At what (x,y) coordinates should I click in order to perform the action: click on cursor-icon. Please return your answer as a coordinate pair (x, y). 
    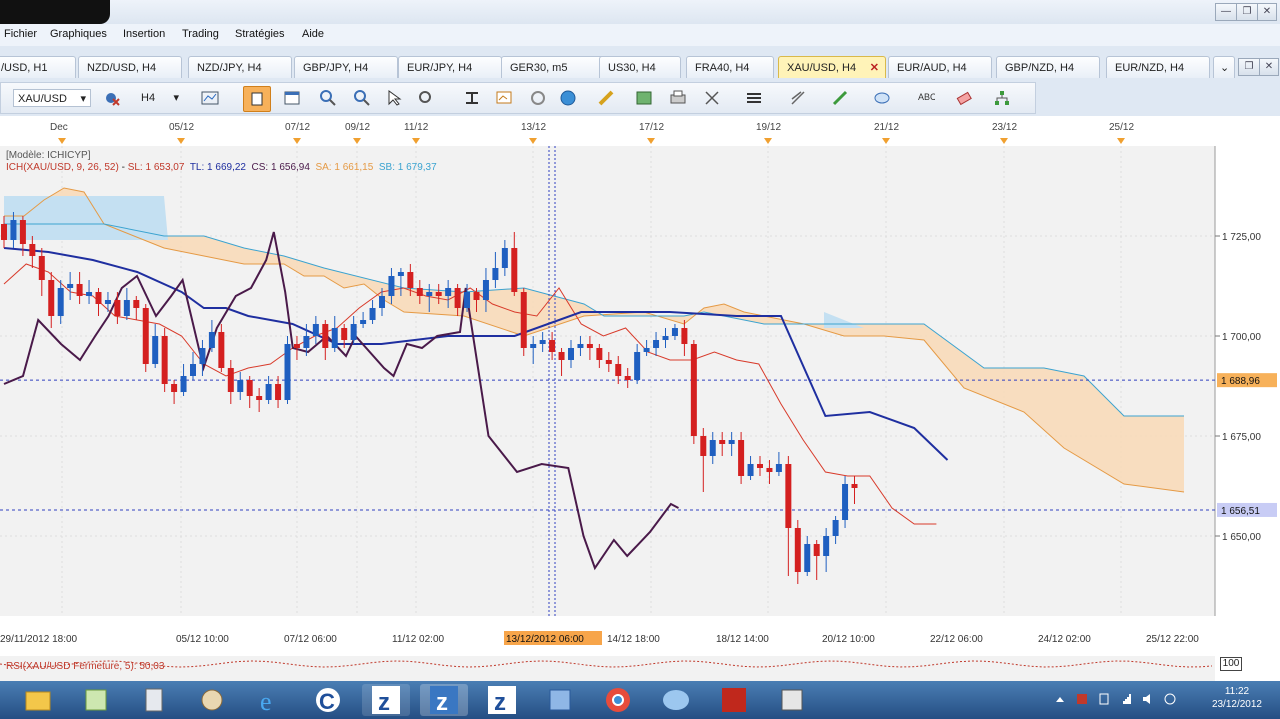
    Looking at the image, I should click on (394, 98).